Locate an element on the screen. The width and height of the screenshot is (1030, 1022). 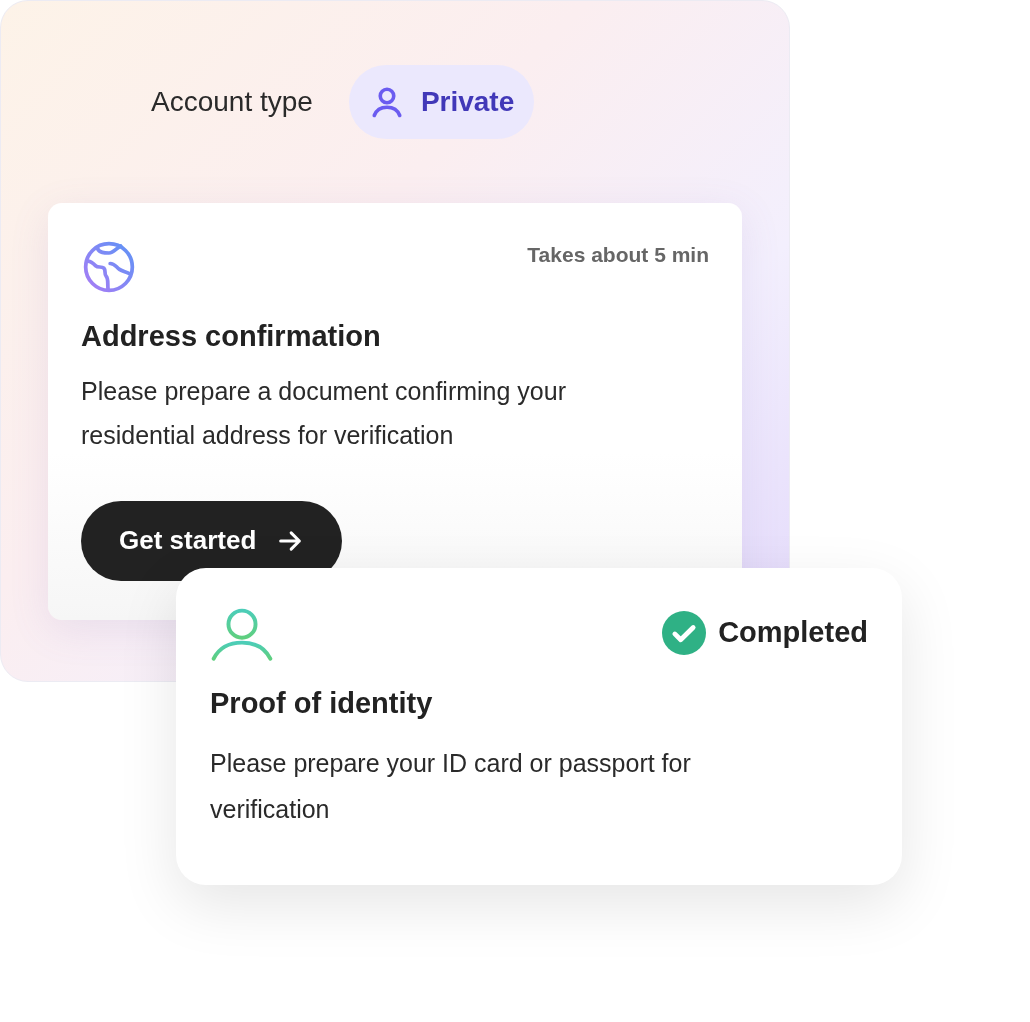
person-icon is located at coordinates (242, 634).